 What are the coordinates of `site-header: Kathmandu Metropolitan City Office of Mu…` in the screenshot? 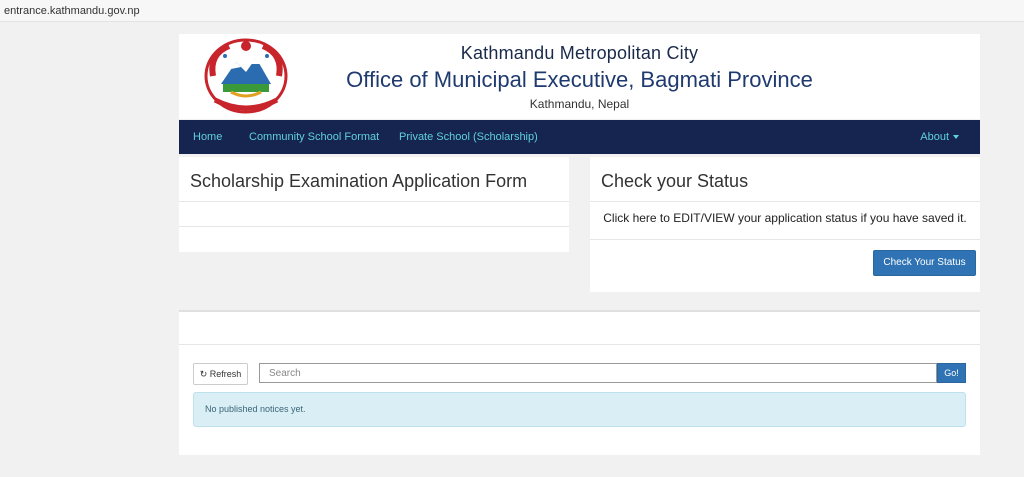 It's located at (579, 76).